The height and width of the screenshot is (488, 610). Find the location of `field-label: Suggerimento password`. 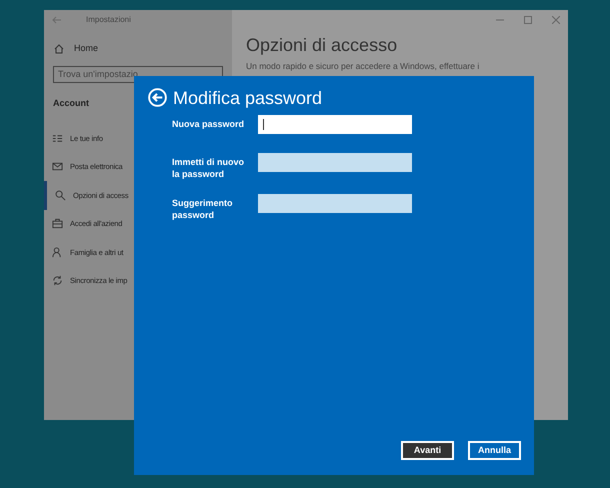

field-label: Suggerimento password is located at coordinates (203, 209).